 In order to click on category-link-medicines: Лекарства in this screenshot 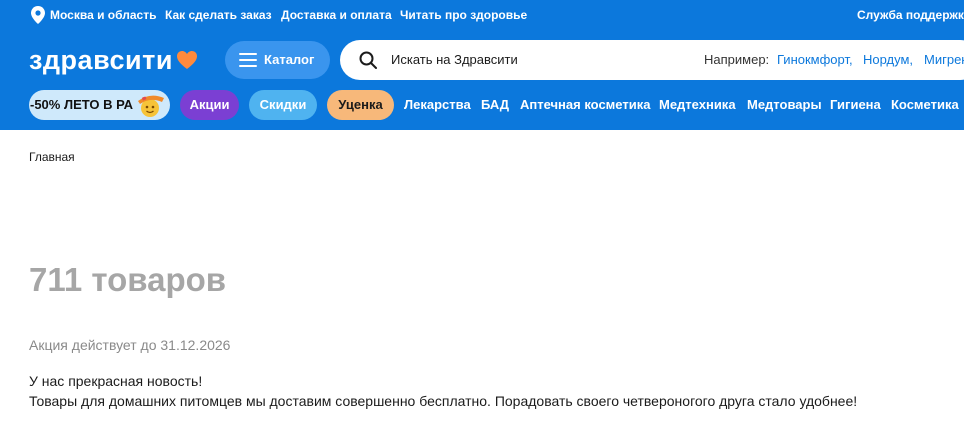, I will do `click(437, 105)`.